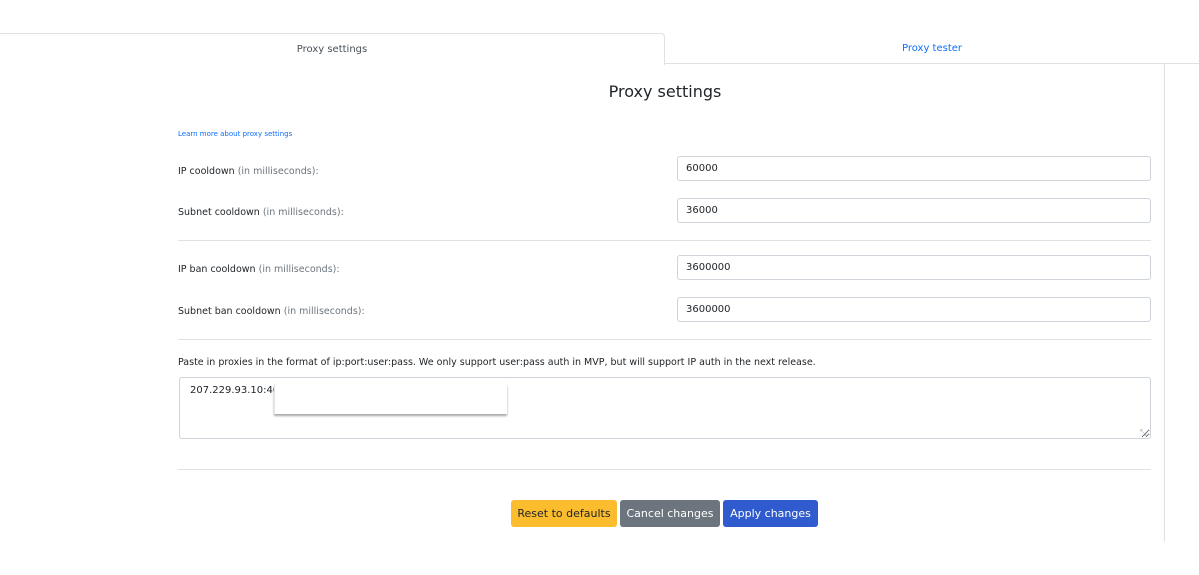 This screenshot has height=575, width=1199. Describe the element at coordinates (261, 212) in the screenshot. I see `subnet-cooldown-label: Subnet cooldown (in milliseconds):` at that location.